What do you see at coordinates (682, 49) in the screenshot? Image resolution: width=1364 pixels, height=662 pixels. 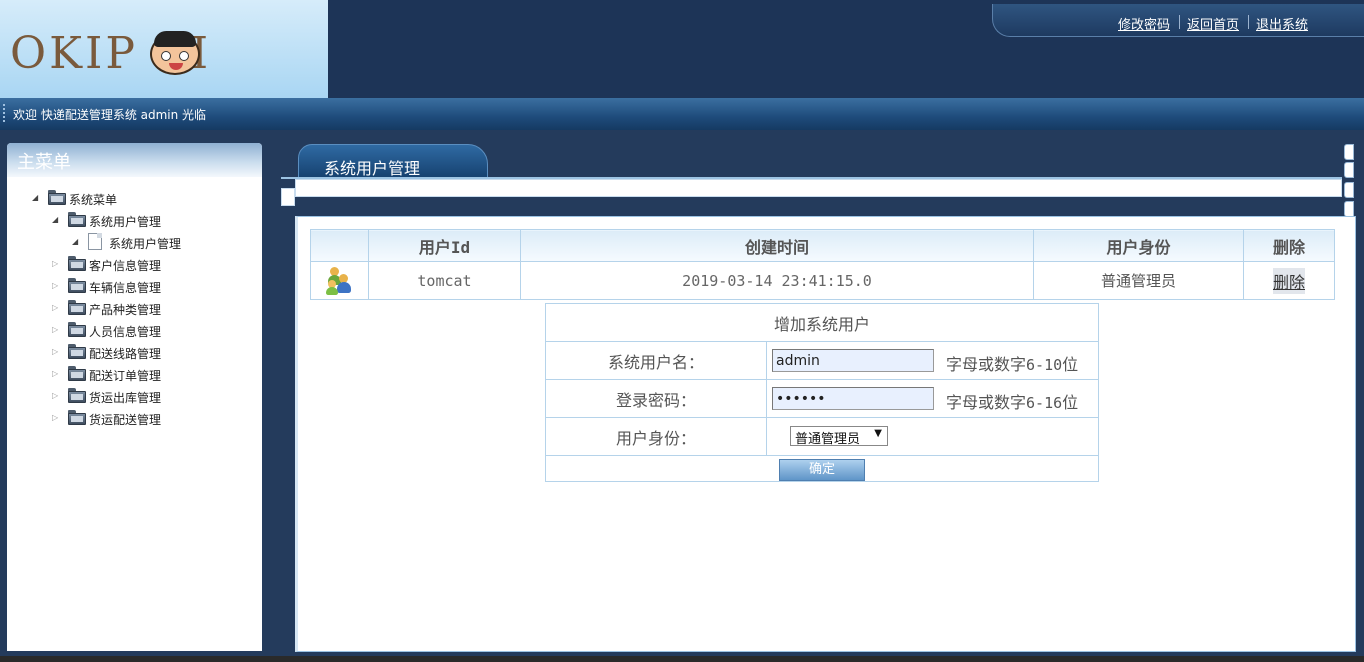 I see `header: OKIP KI 修改密码 返回首页 退出系统` at bounding box center [682, 49].